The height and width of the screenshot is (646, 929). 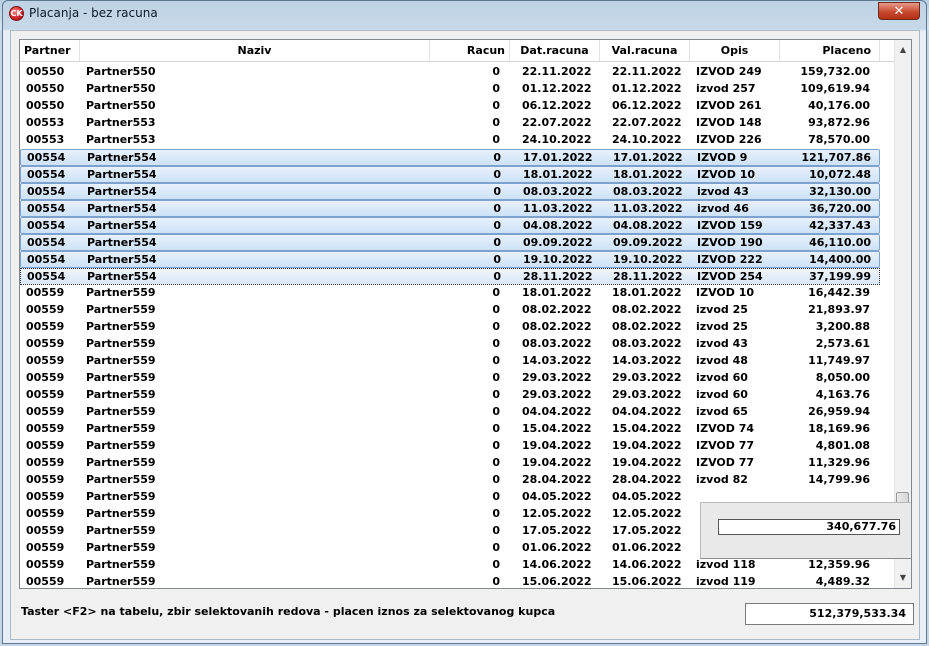 I want to click on col-header-val: Val.racuna, so click(x=645, y=50).